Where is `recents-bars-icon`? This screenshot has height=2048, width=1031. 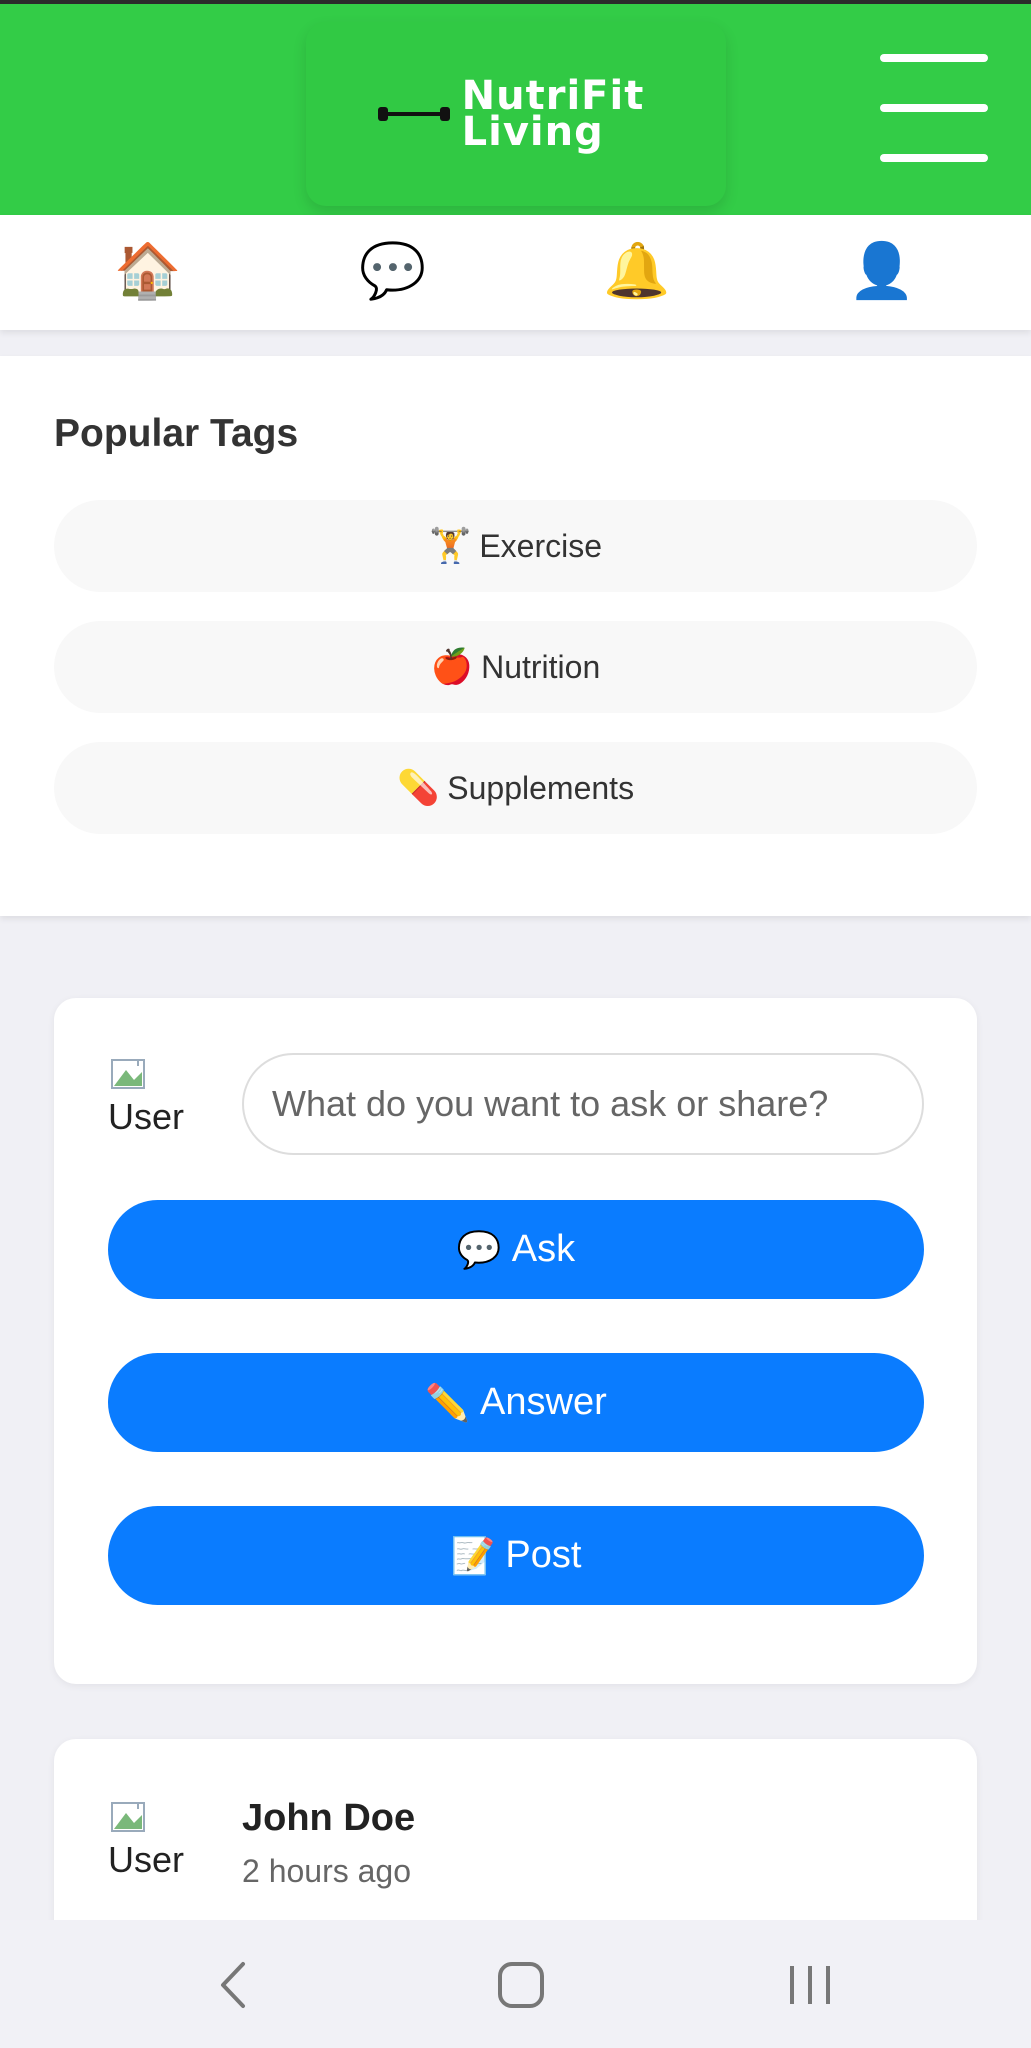
recents-bars-icon is located at coordinates (810, 1985).